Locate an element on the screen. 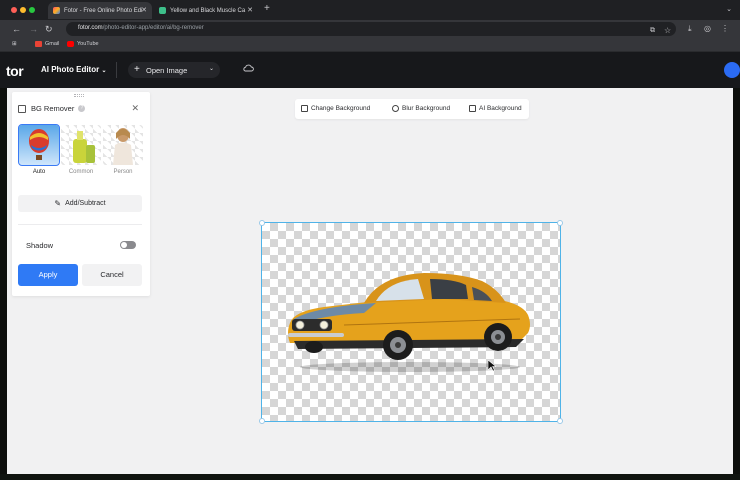 The width and height of the screenshot is (740, 480). mode-common: Common is located at coordinates (81, 150).